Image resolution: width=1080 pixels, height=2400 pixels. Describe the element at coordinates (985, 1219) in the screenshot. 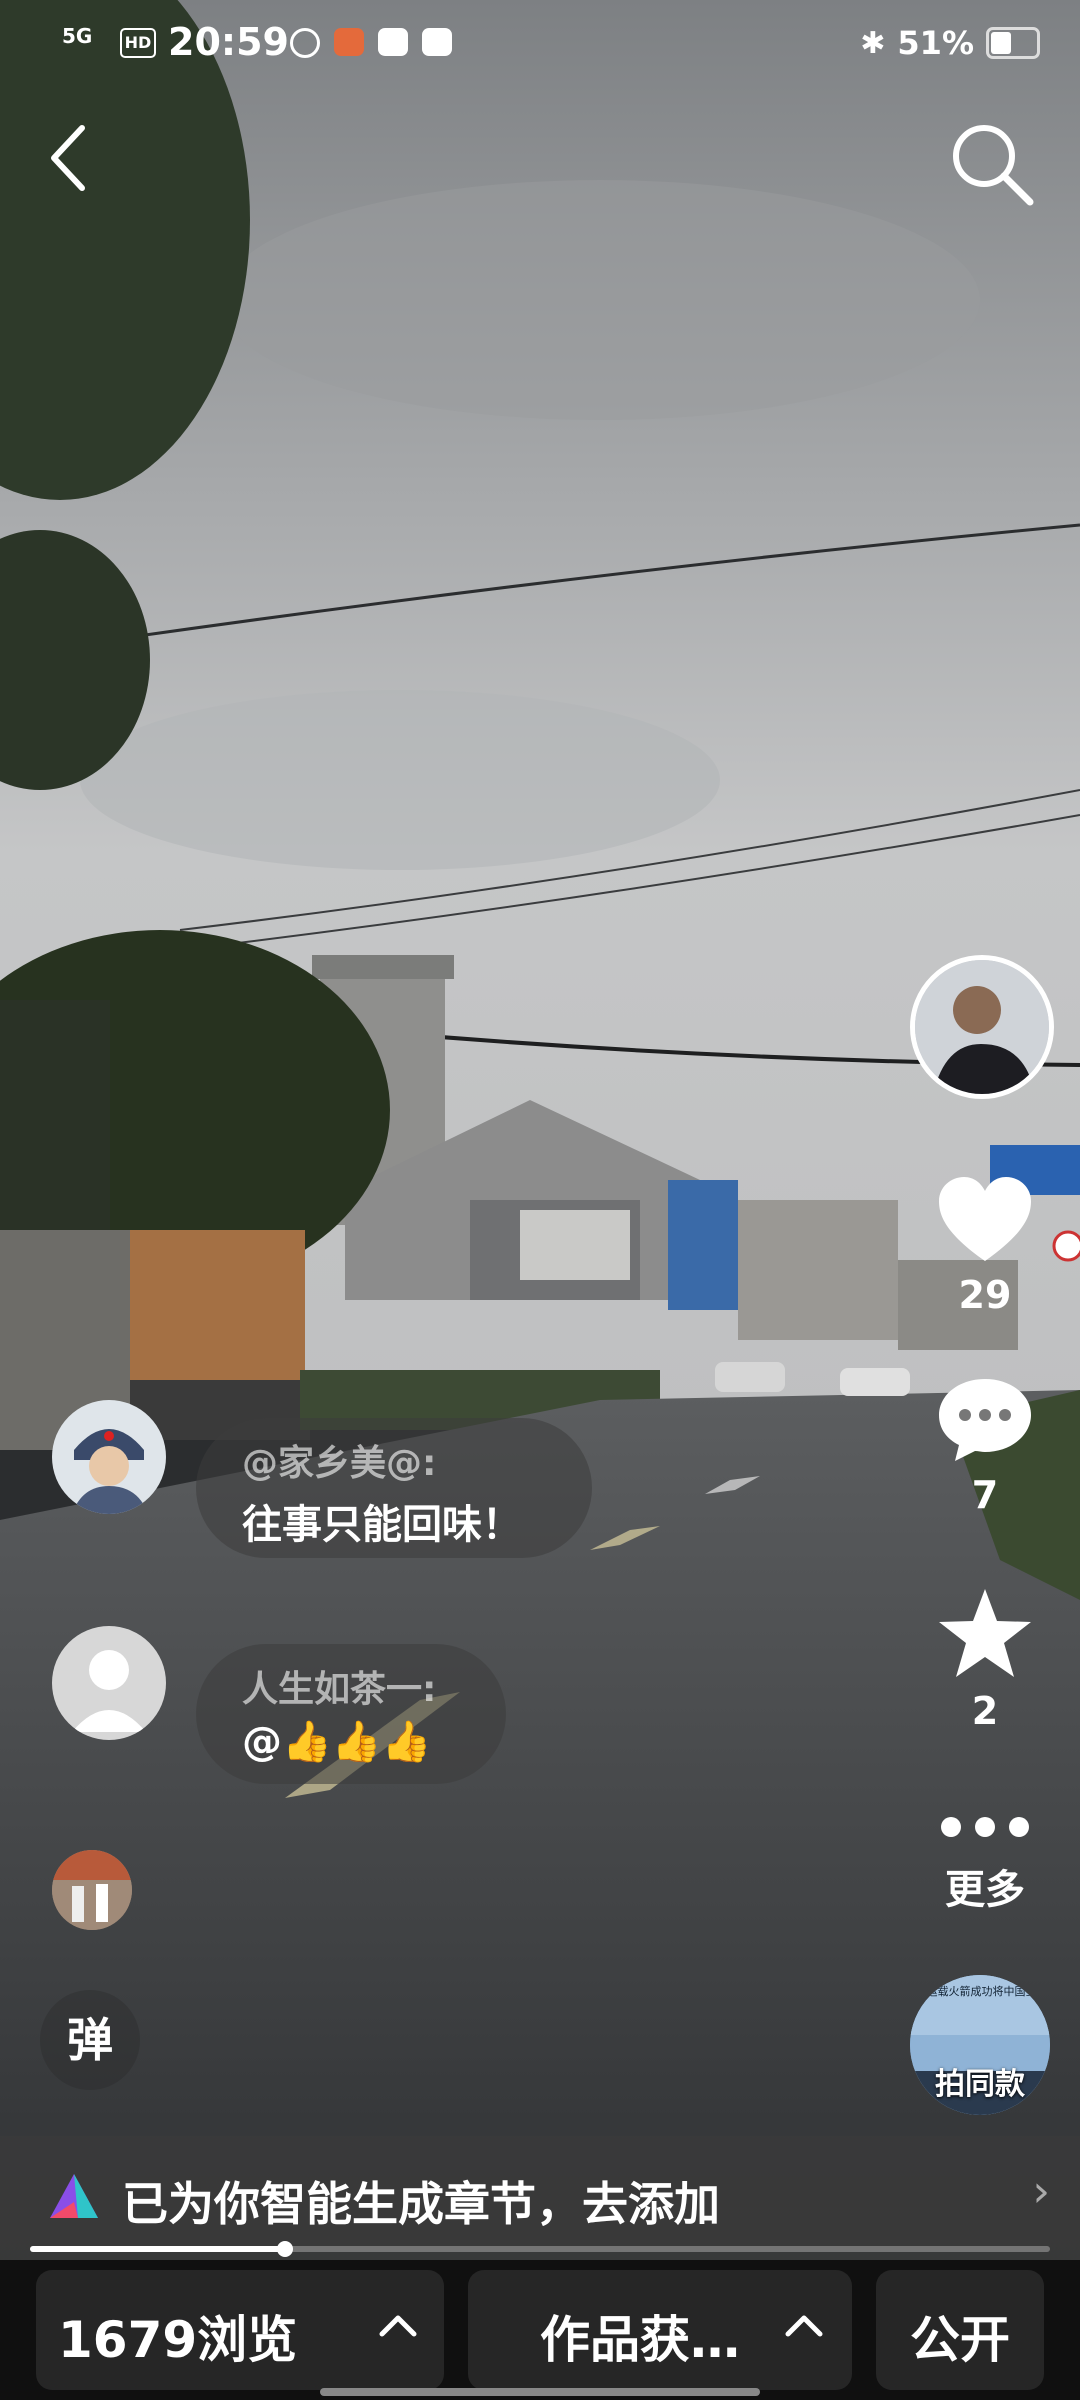

I see `heart-icon` at that location.